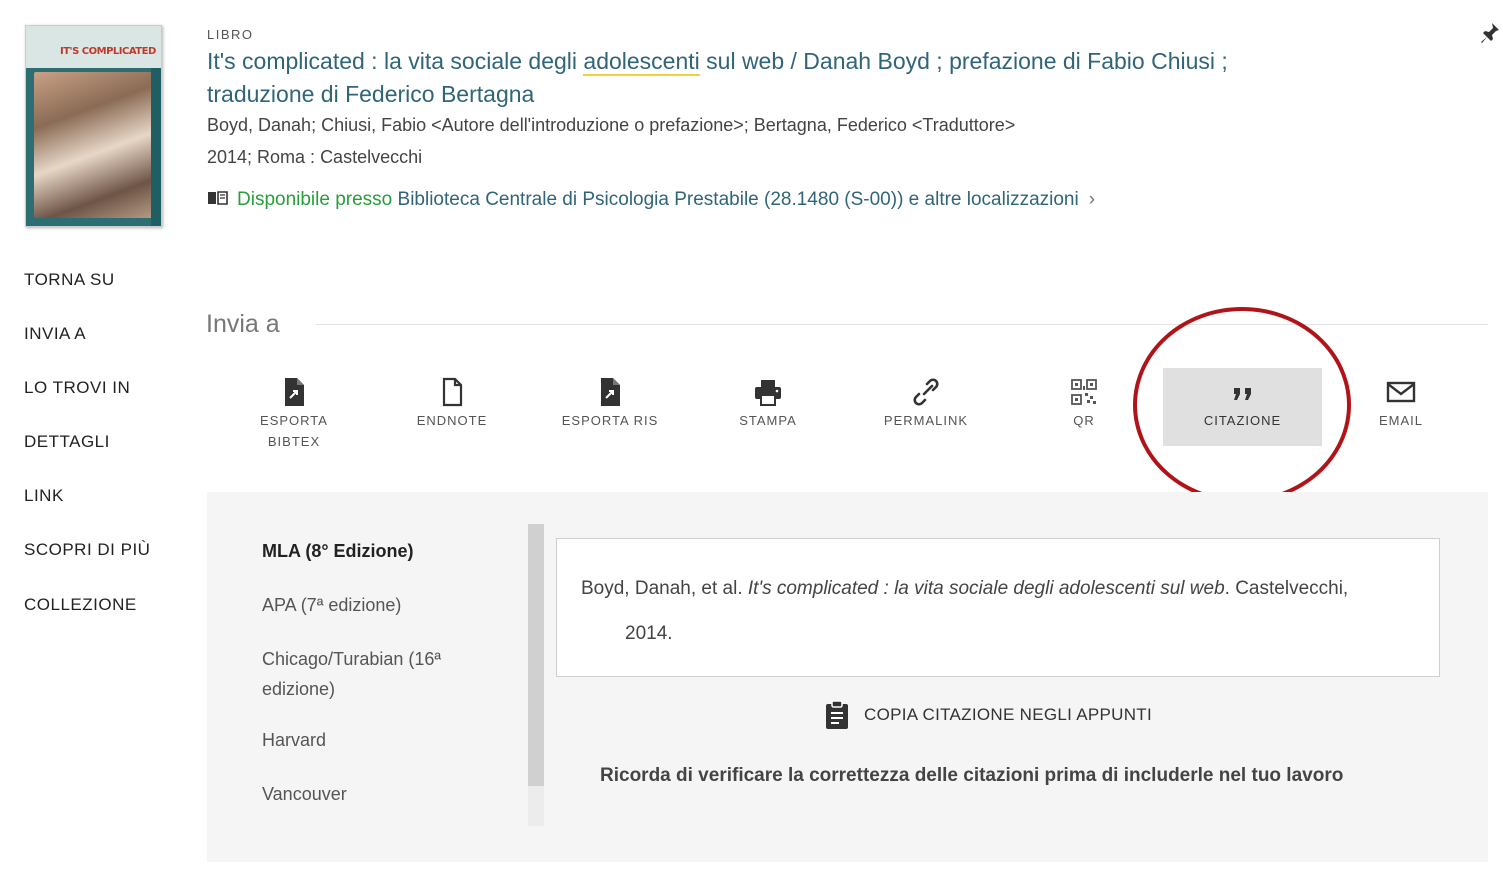  What do you see at coordinates (372, 794) in the screenshot?
I see `citation-style-vancouver: Vancouver` at bounding box center [372, 794].